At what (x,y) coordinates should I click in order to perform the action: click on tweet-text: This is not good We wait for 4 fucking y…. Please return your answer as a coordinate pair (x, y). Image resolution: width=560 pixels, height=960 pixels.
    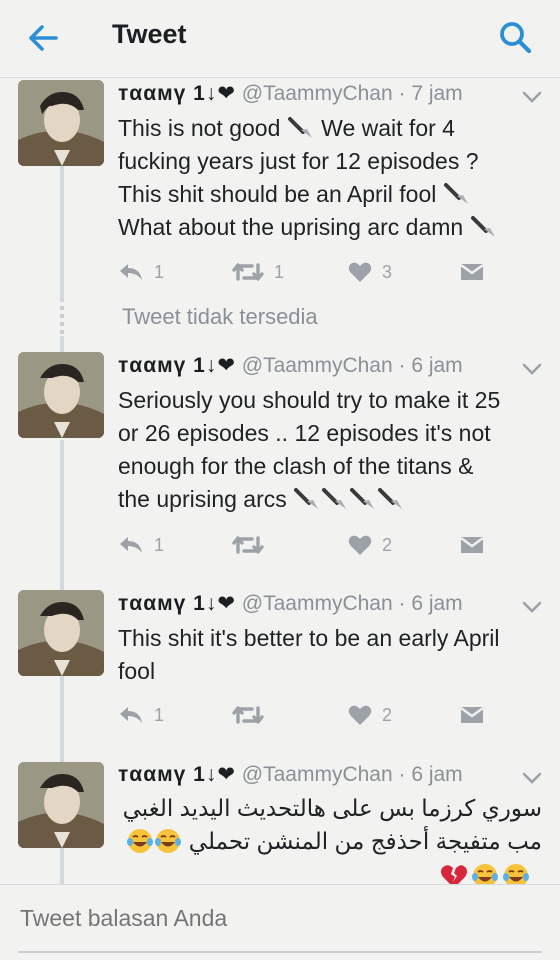
    Looking at the image, I should click on (328, 178).